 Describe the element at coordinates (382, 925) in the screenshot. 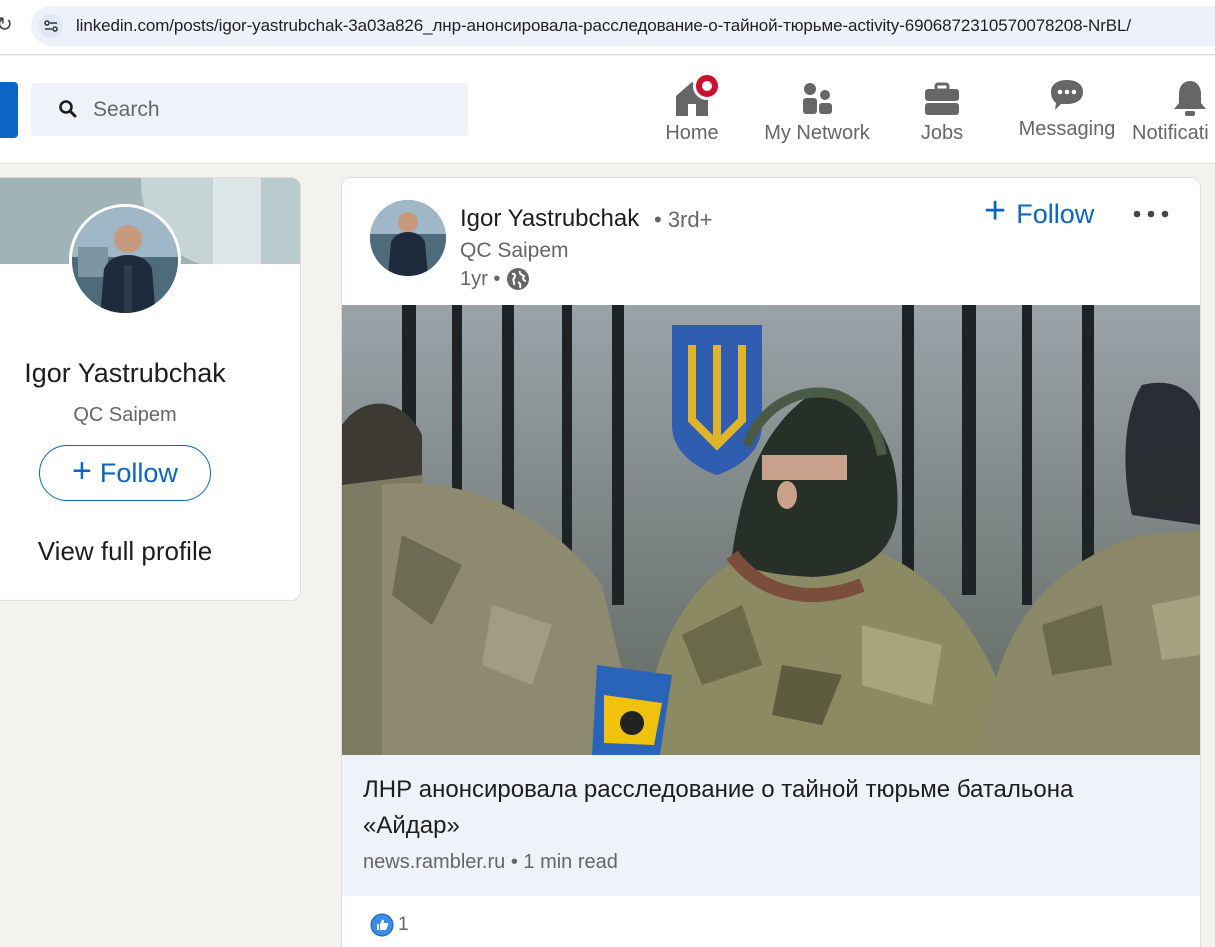

I see `like-reaction-icon` at that location.